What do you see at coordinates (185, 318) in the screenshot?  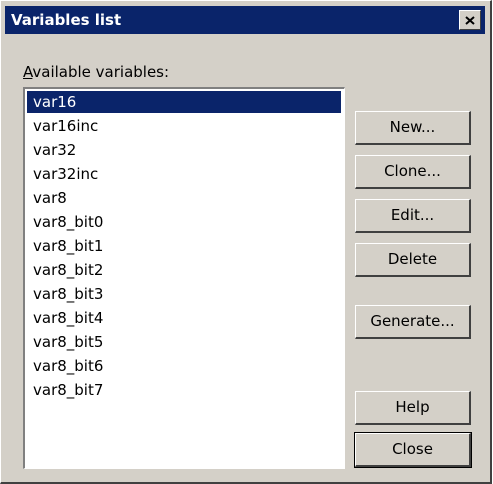 I see `list-item: var8_bit4` at bounding box center [185, 318].